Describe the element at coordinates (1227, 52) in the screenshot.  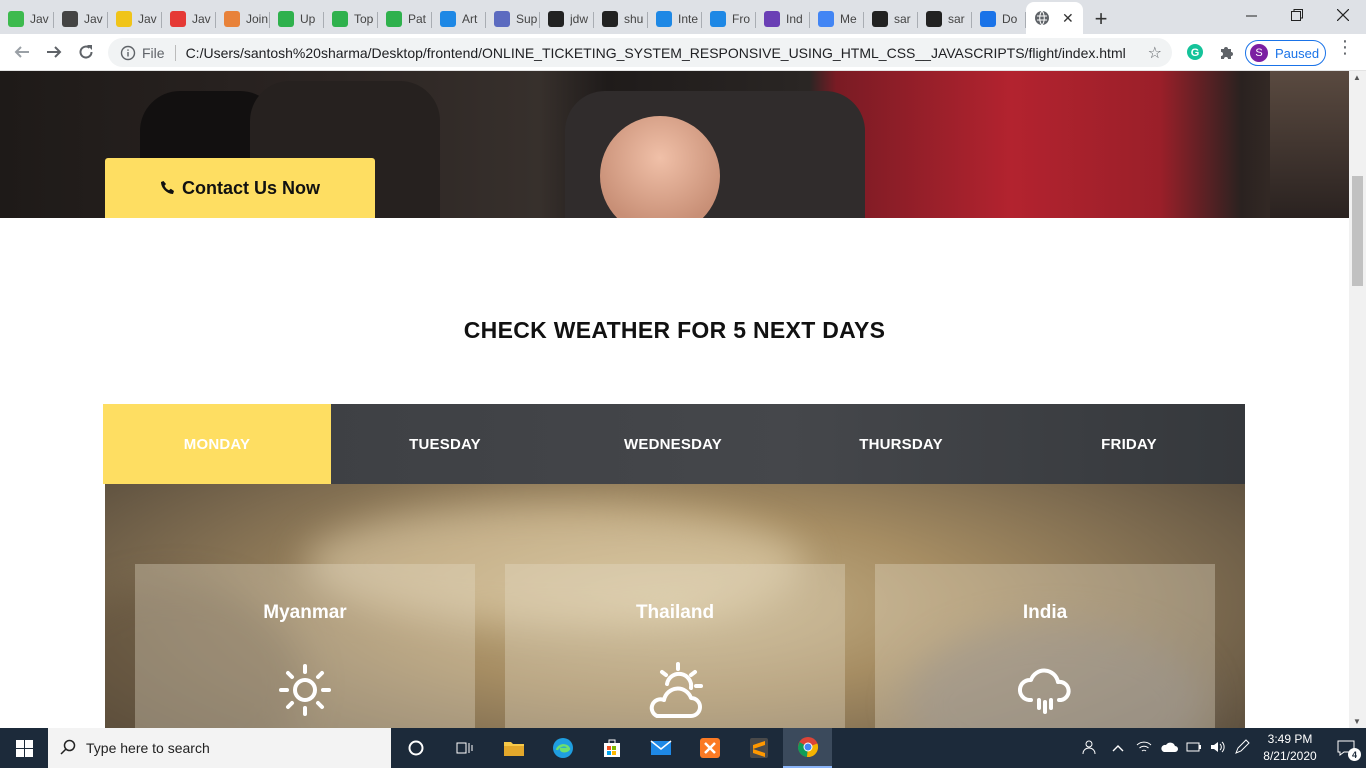
I see `extensions-puzzle-icon` at that location.